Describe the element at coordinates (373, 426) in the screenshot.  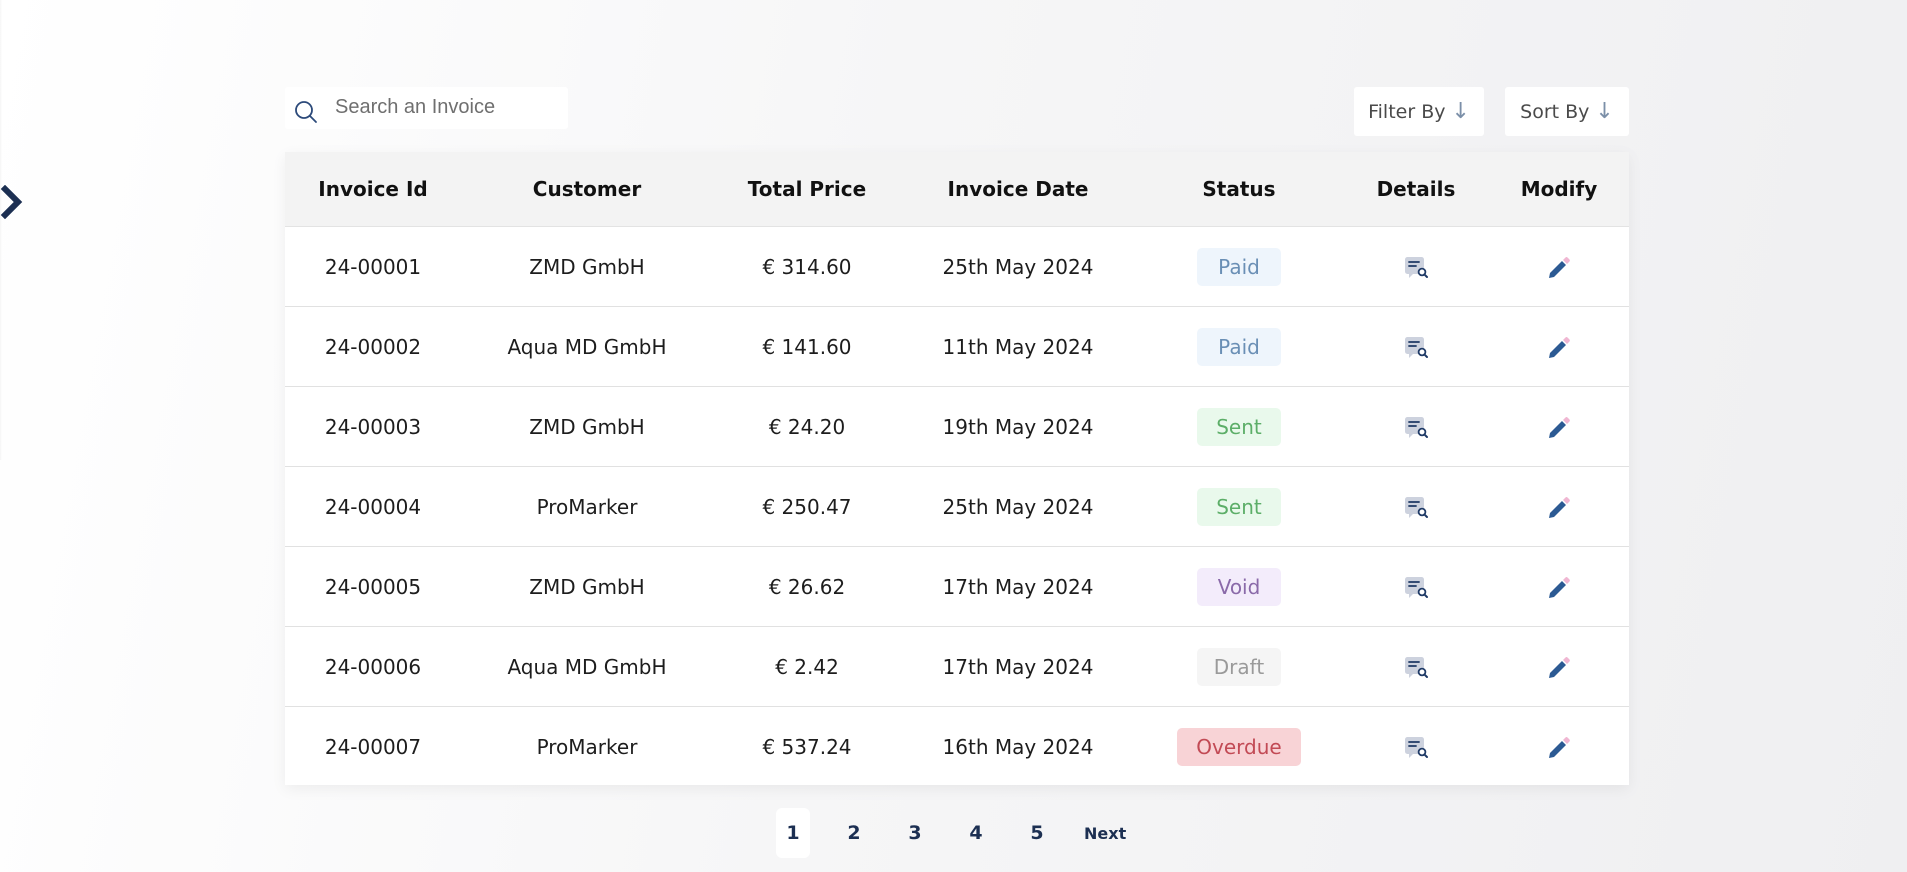
I see `invoice-id-cell: 24-00003` at that location.